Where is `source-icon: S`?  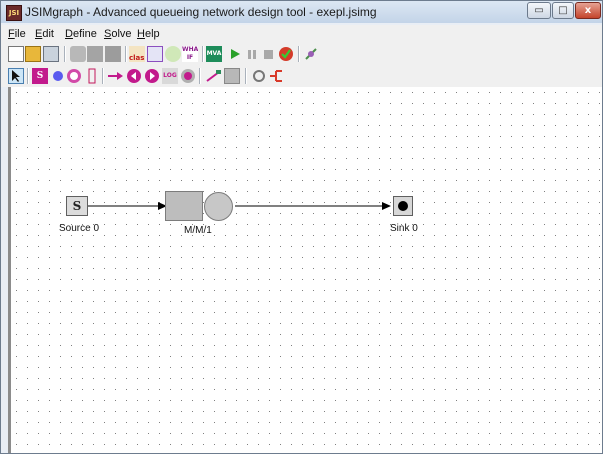 source-icon: S is located at coordinates (40, 76).